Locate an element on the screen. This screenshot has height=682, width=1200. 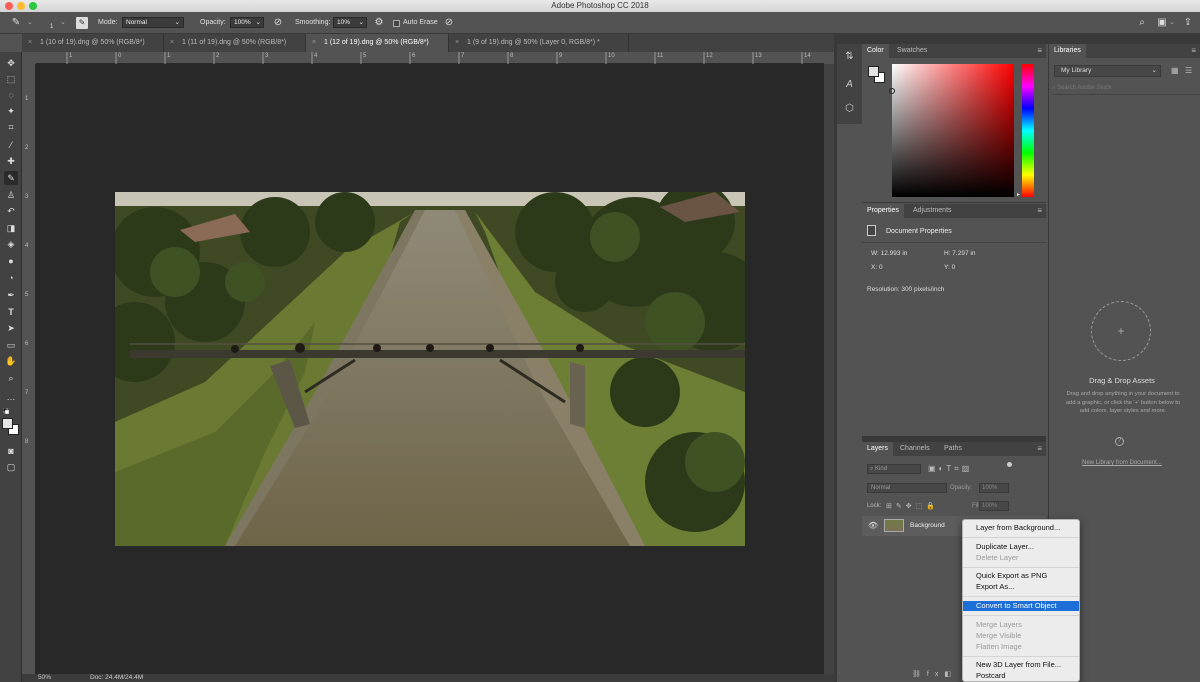
visibility-eye-icon: 👁 is located at coordinates (873, 525).